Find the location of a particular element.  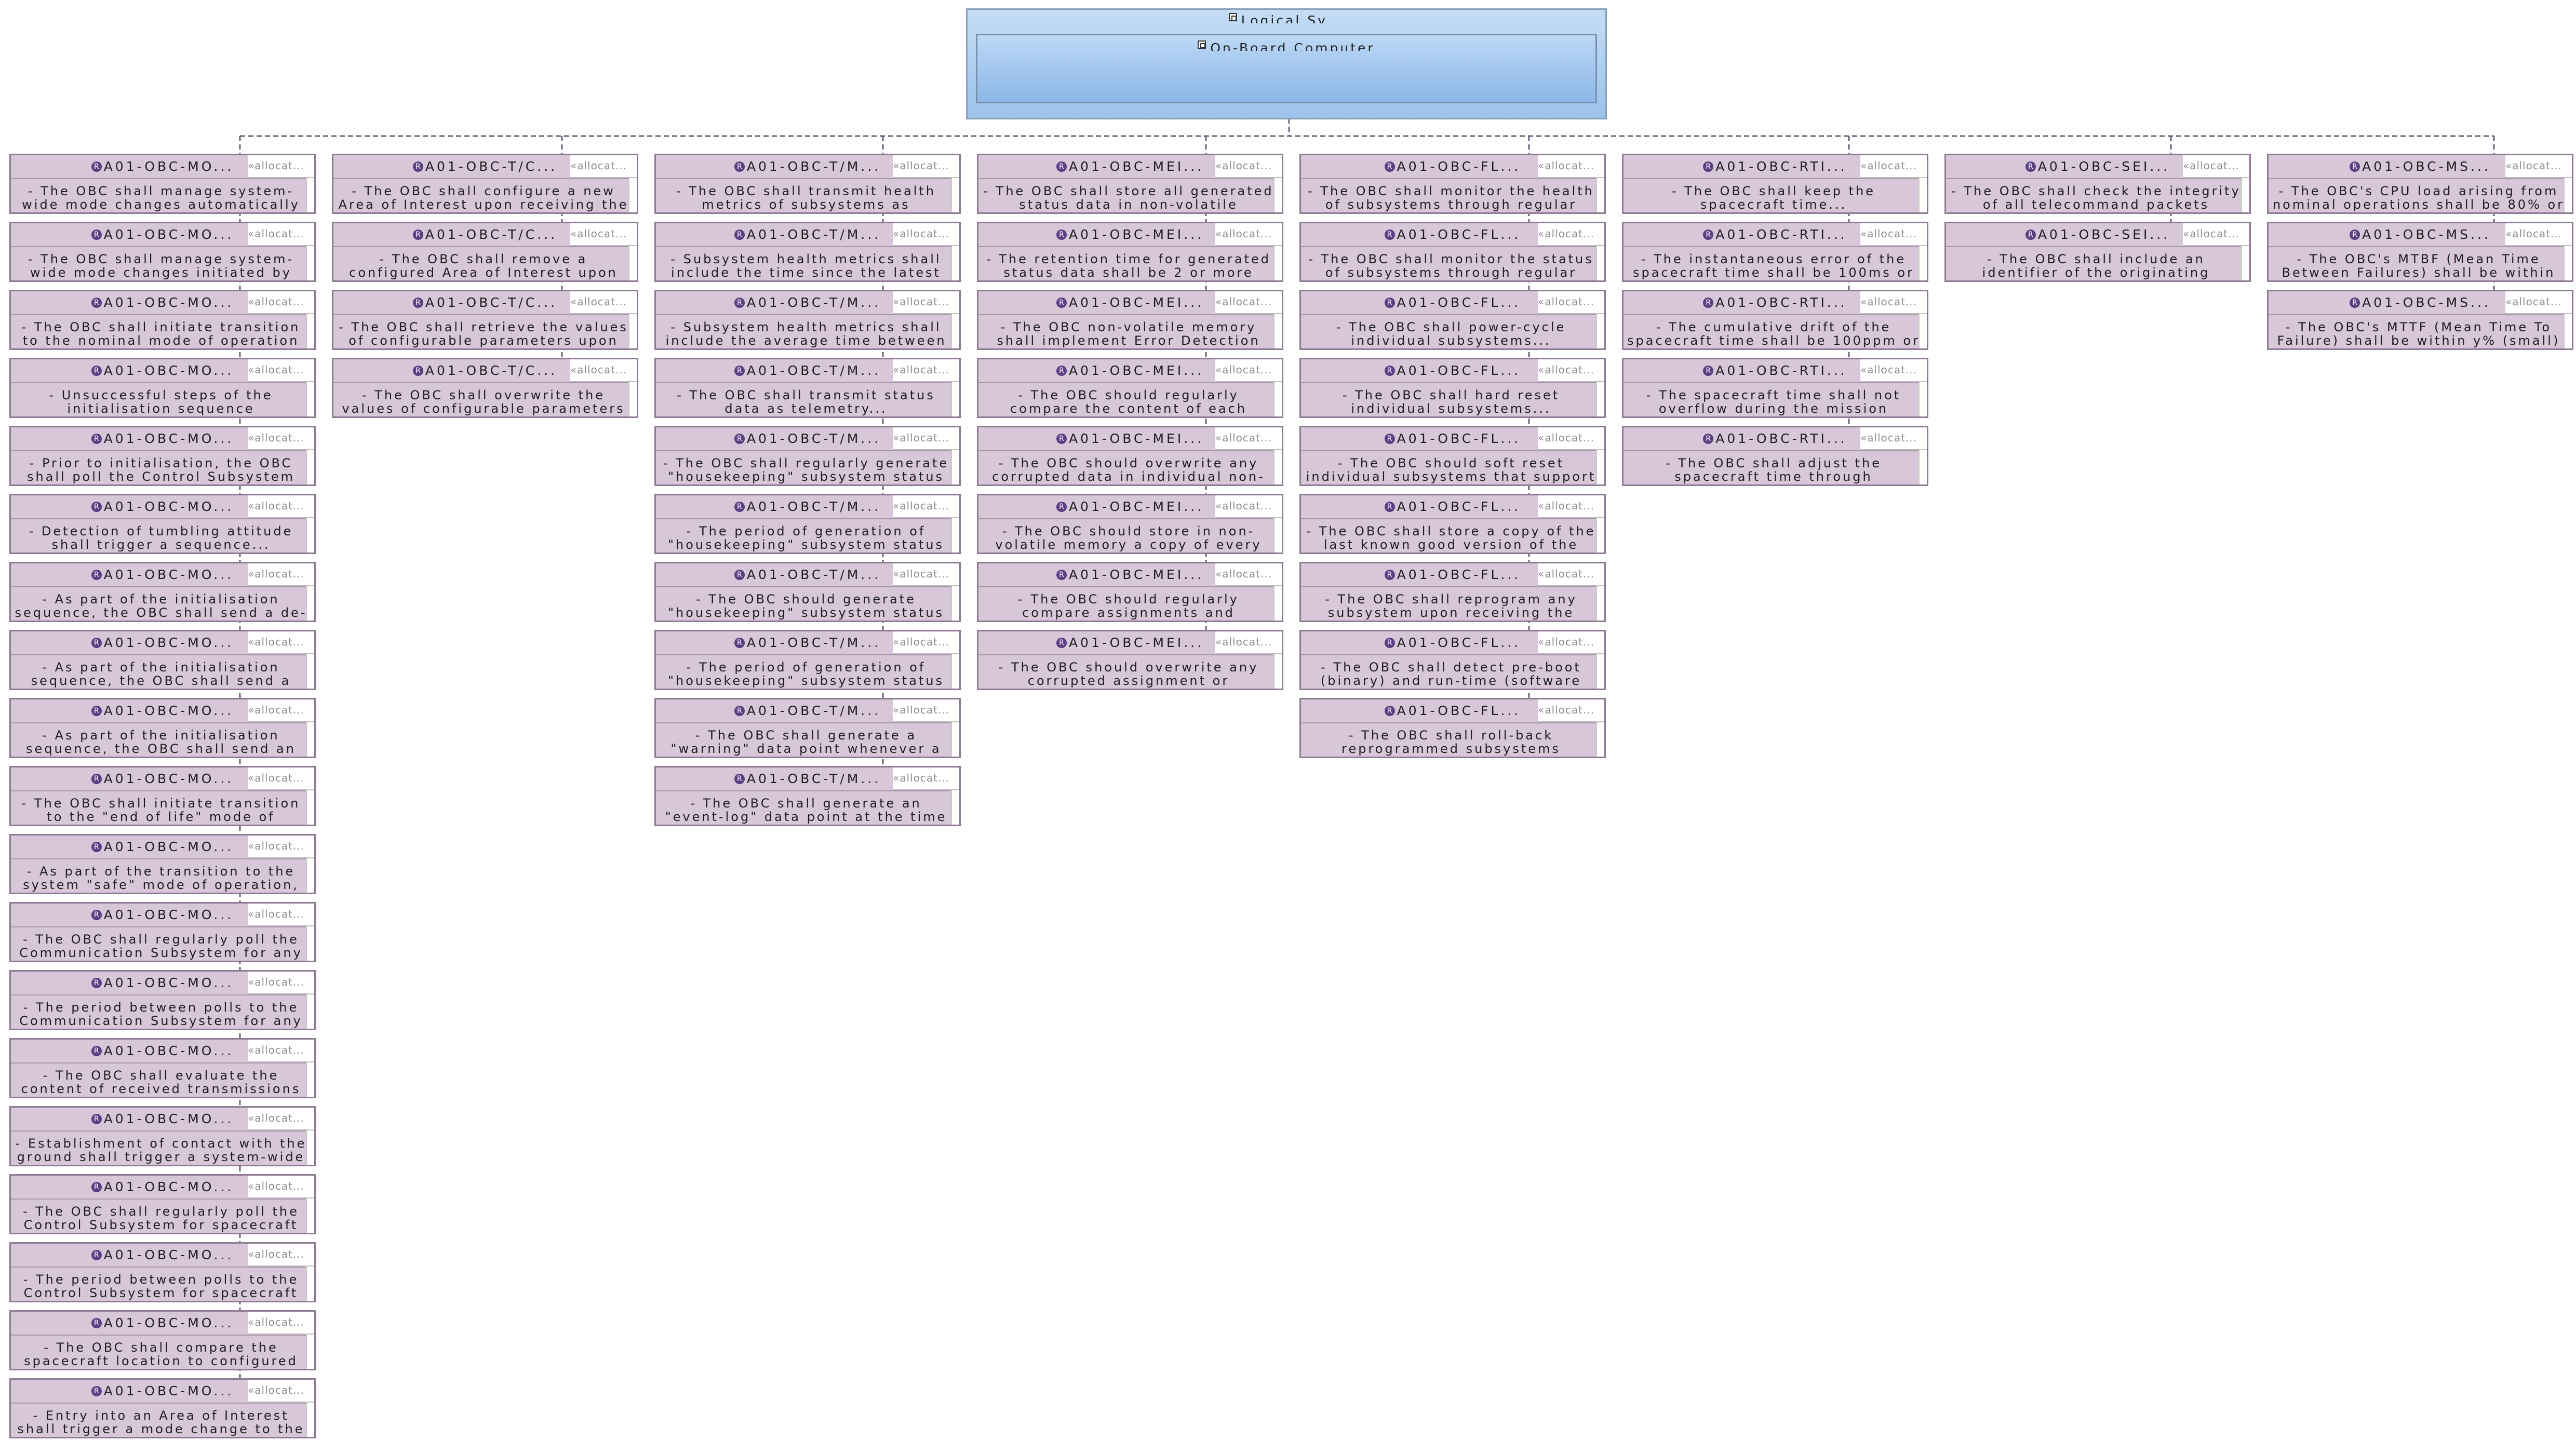

logical-system-block: Logical Sy... On-Board Computer is located at coordinates (1287, 63).